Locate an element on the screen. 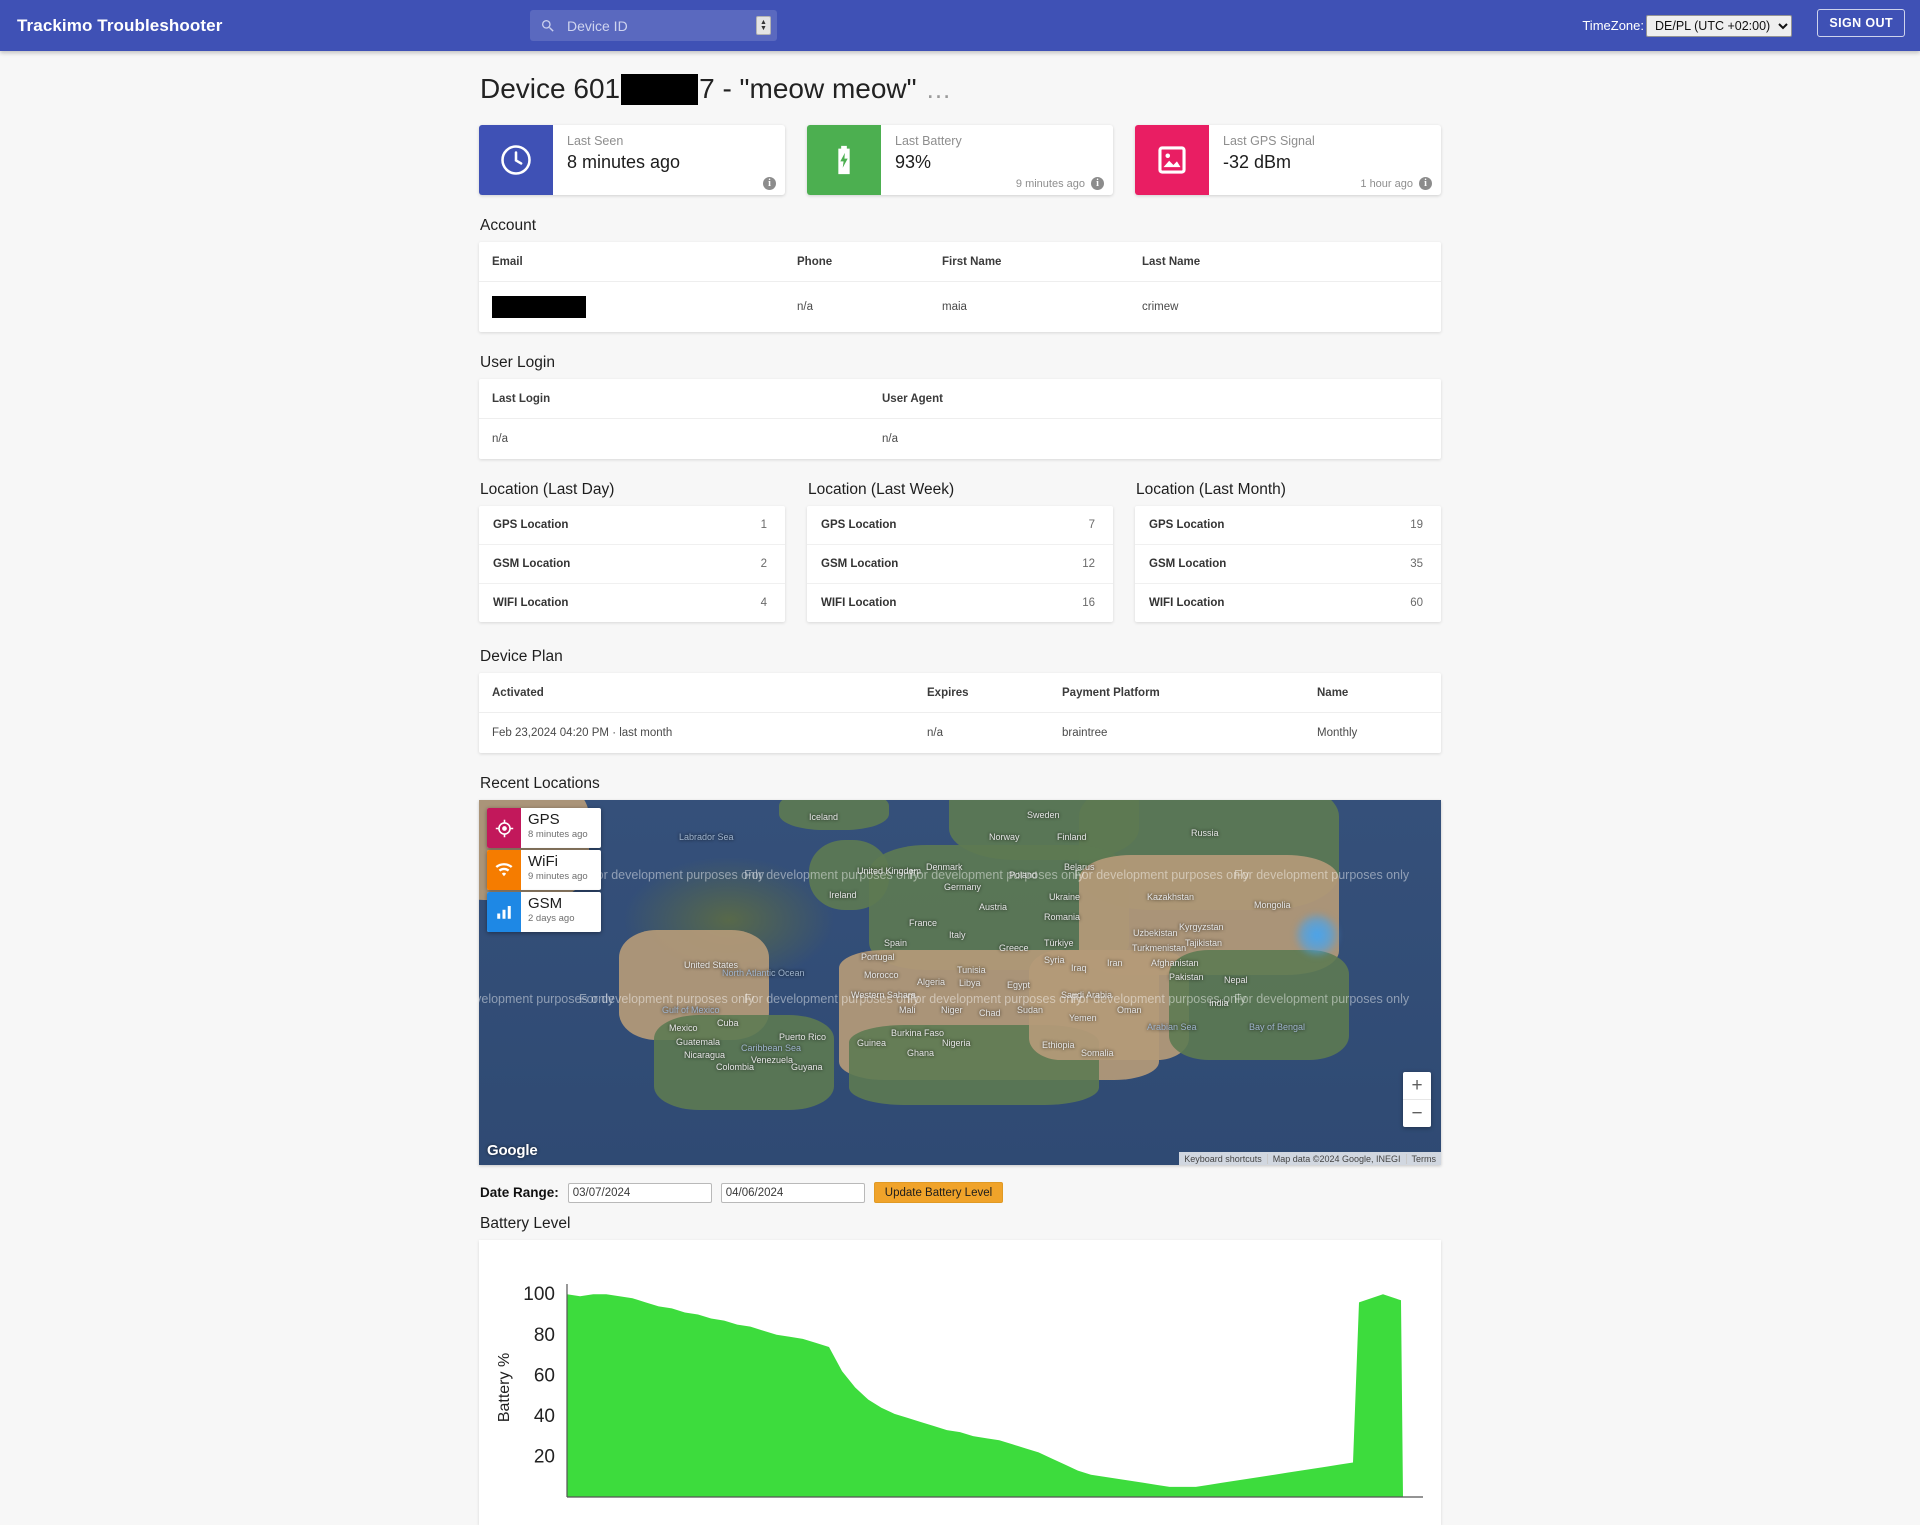 This screenshot has width=1920, height=1525. date-range-start-input is located at coordinates (639, 1192).